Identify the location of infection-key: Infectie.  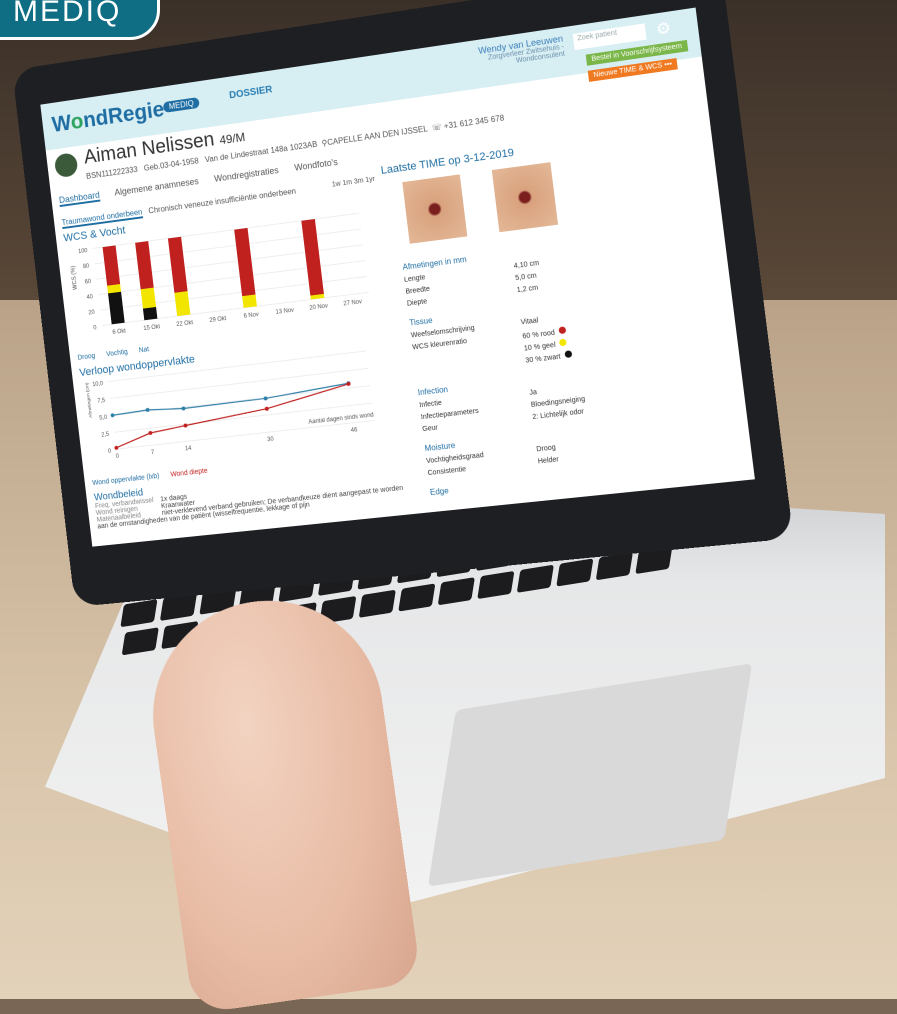
(431, 404).